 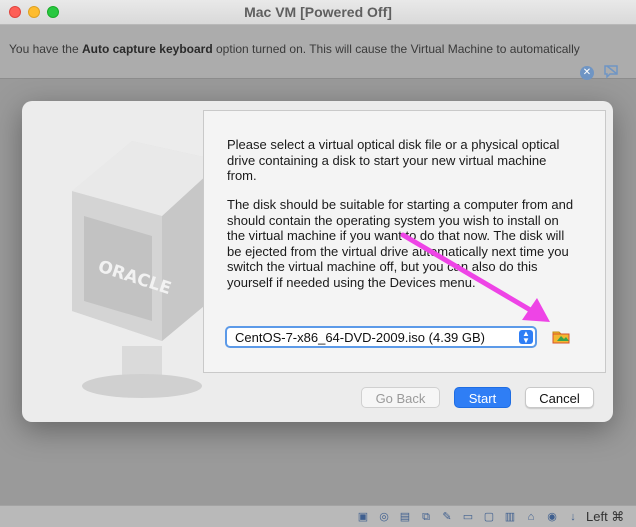 I want to click on suppress-notice-icon, so click(x=612, y=72).